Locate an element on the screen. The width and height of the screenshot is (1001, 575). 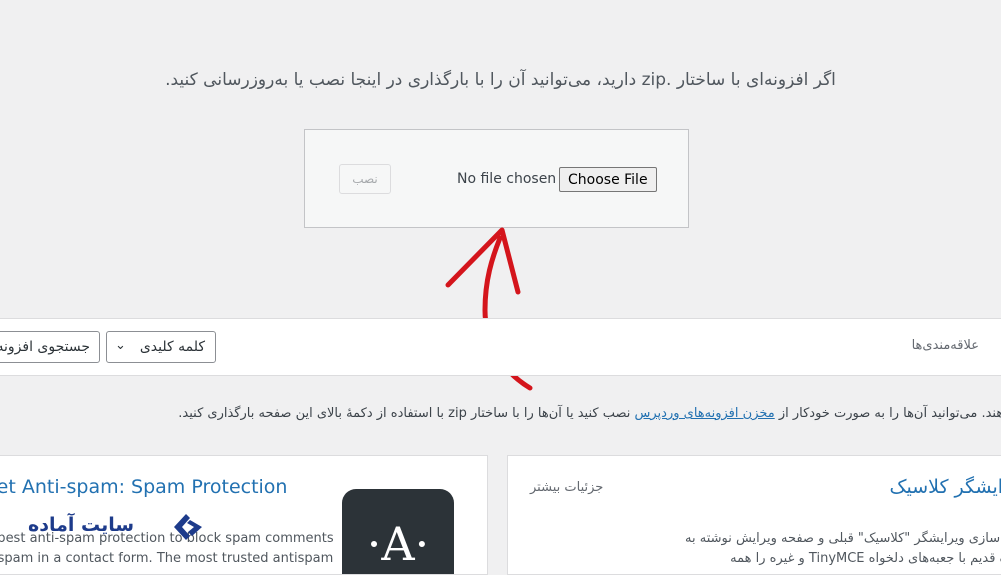
logo-mark-icon is located at coordinates (188, 527).